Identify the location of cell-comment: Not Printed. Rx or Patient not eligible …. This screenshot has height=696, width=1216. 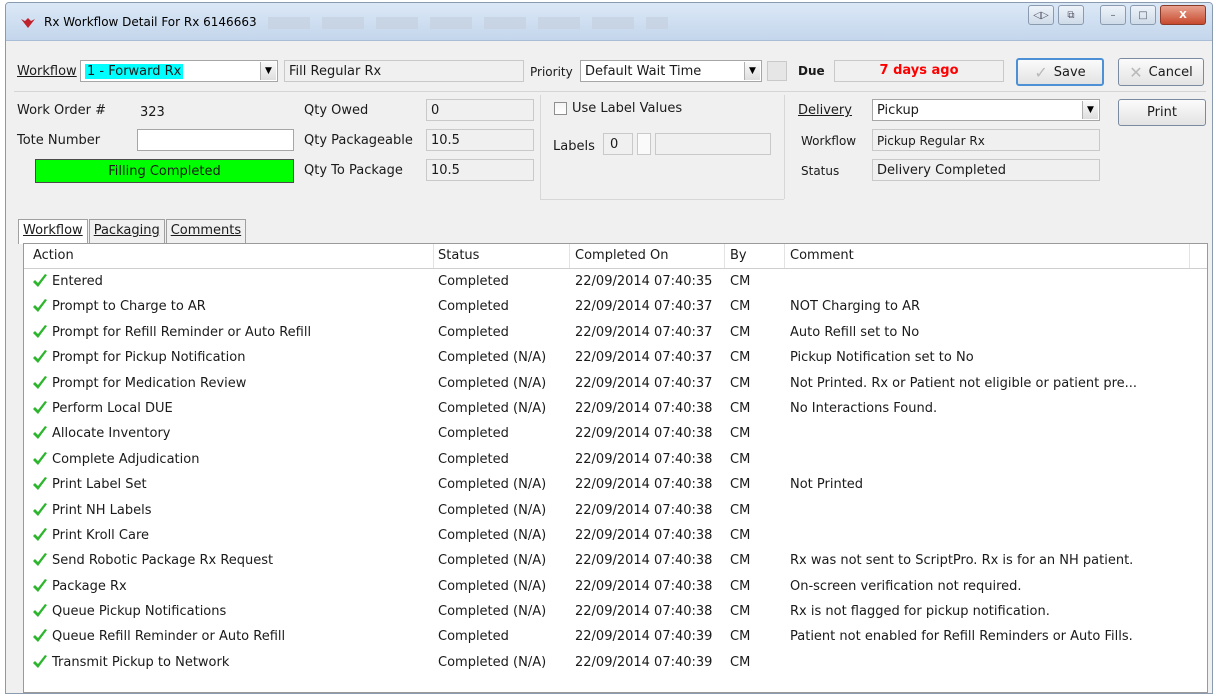
(964, 383).